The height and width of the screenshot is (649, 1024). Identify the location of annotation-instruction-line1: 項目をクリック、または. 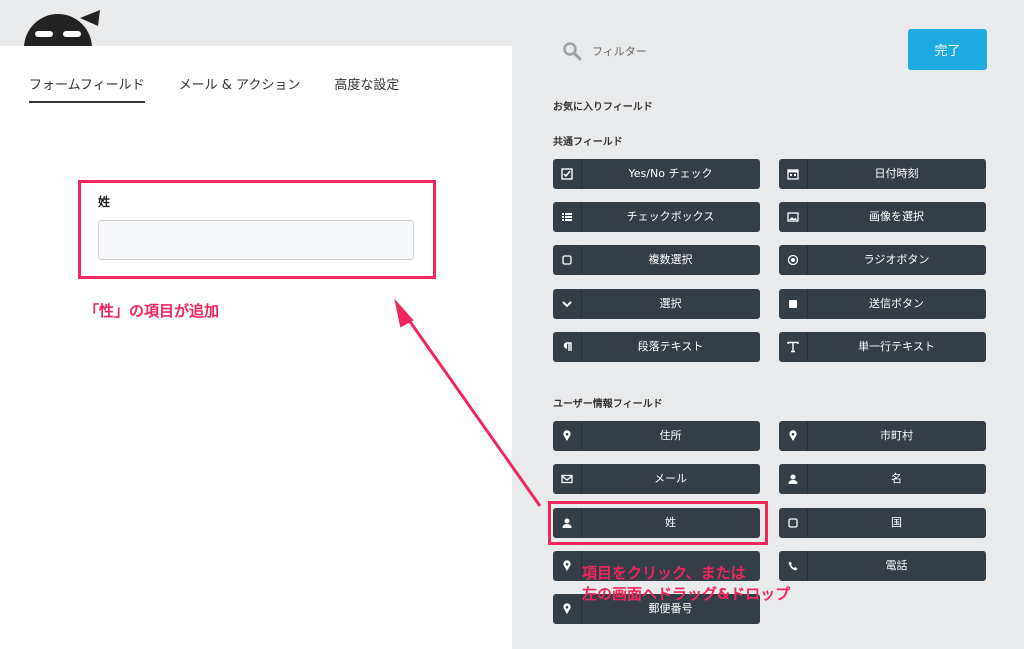
(664, 573).